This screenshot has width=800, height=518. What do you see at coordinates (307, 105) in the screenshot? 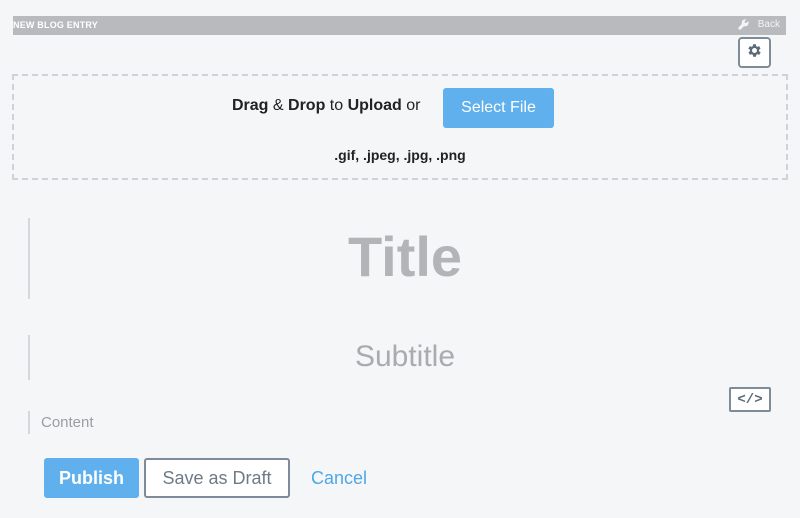
I see `drop-text: Drop` at bounding box center [307, 105].